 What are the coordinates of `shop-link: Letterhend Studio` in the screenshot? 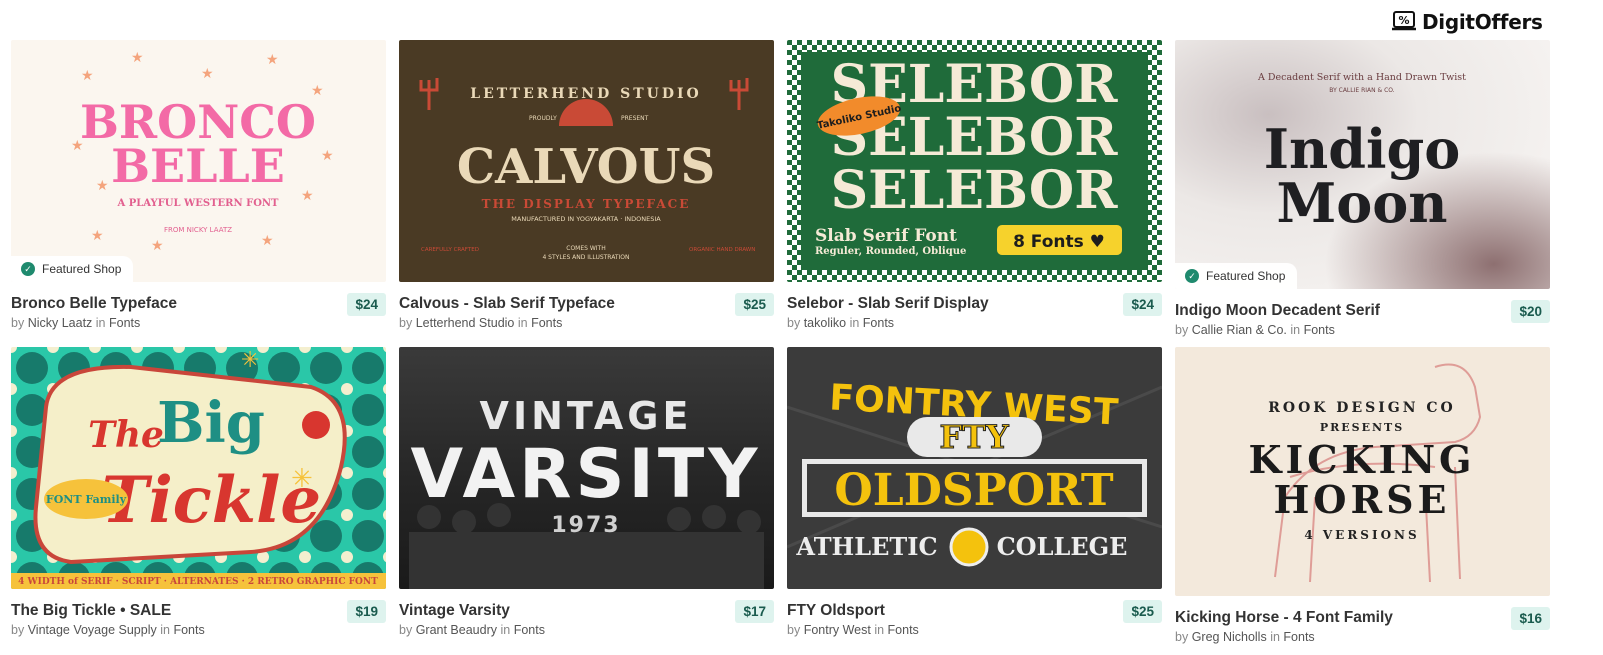 It's located at (465, 323).